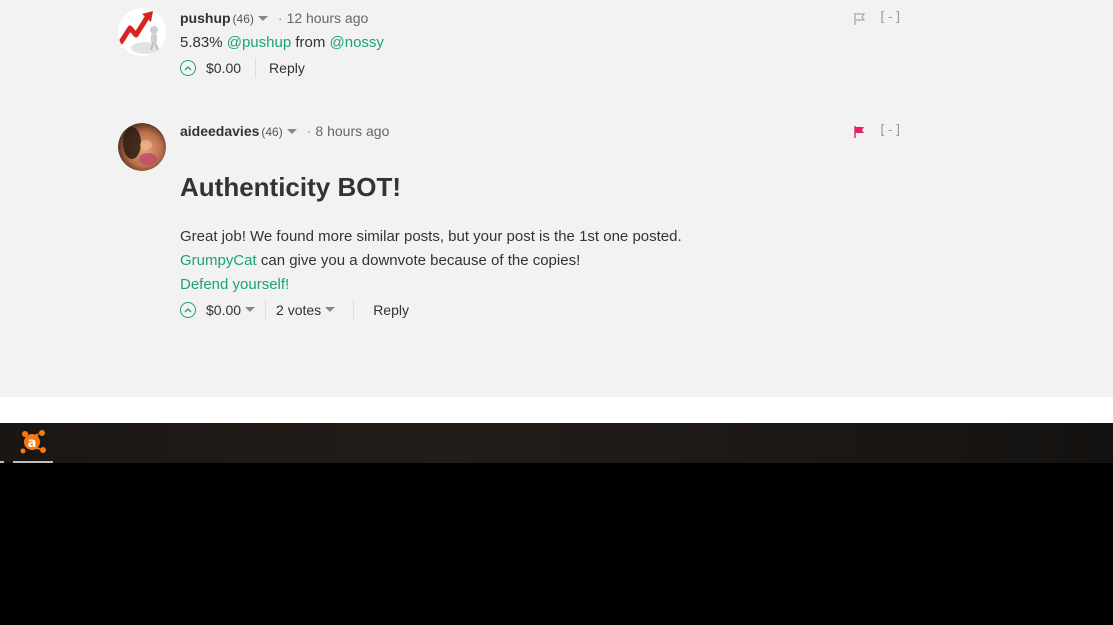  Describe the element at coordinates (234, 284) in the screenshot. I see `defend-link: Defend yourself!` at that location.